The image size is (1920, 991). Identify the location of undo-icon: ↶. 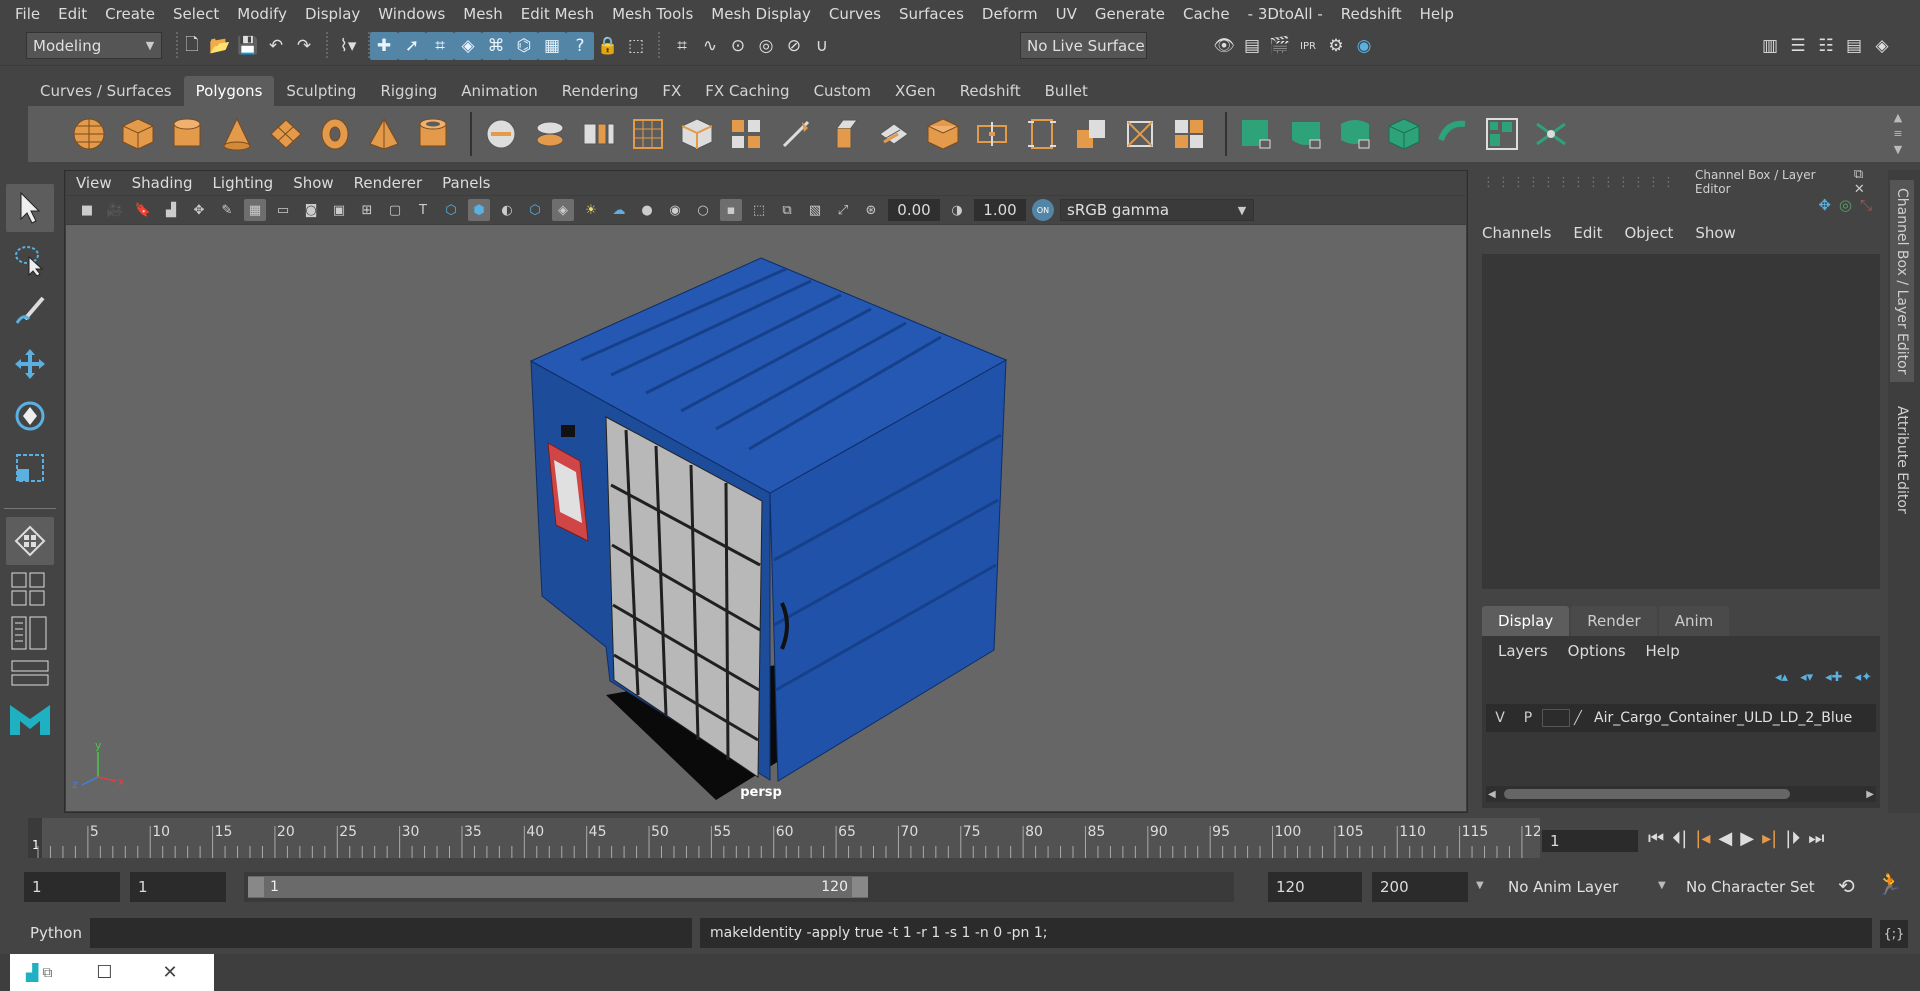
(276, 46).